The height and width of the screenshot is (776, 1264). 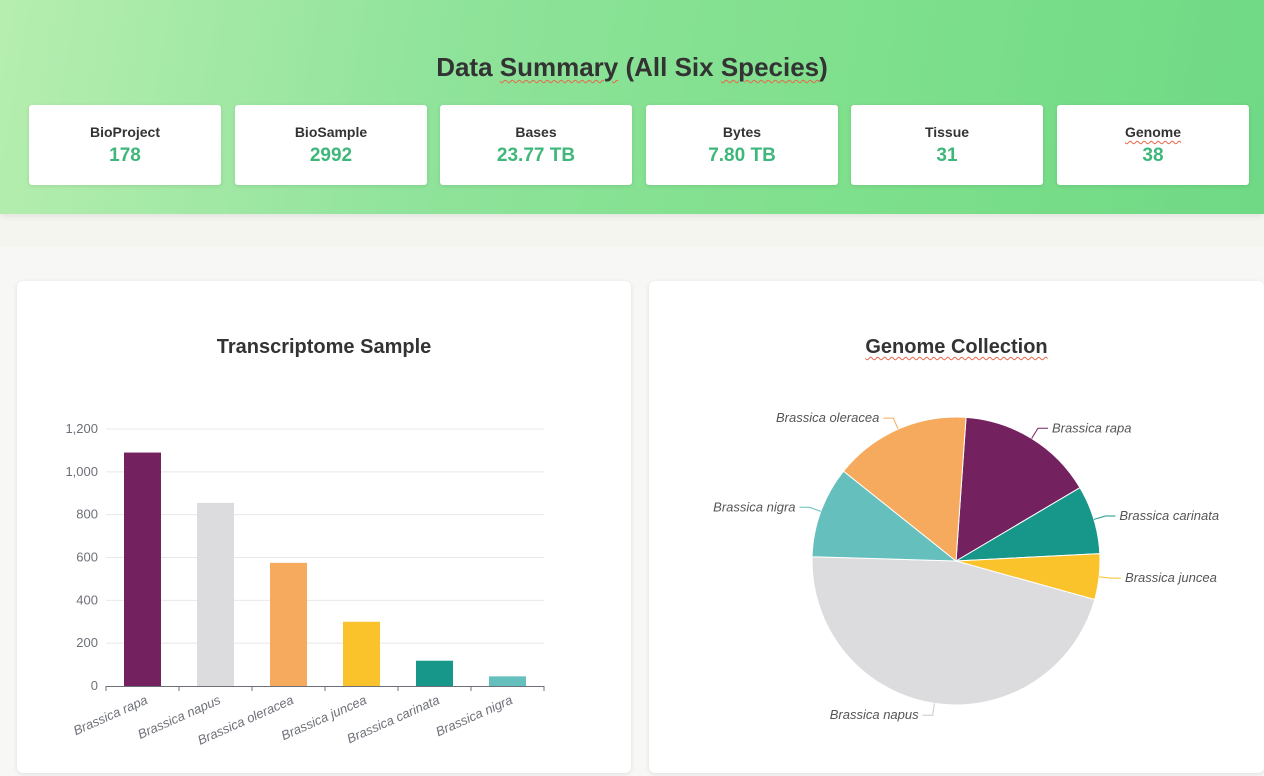 What do you see at coordinates (124, 132) in the screenshot?
I see `stat-label: BioProject` at bounding box center [124, 132].